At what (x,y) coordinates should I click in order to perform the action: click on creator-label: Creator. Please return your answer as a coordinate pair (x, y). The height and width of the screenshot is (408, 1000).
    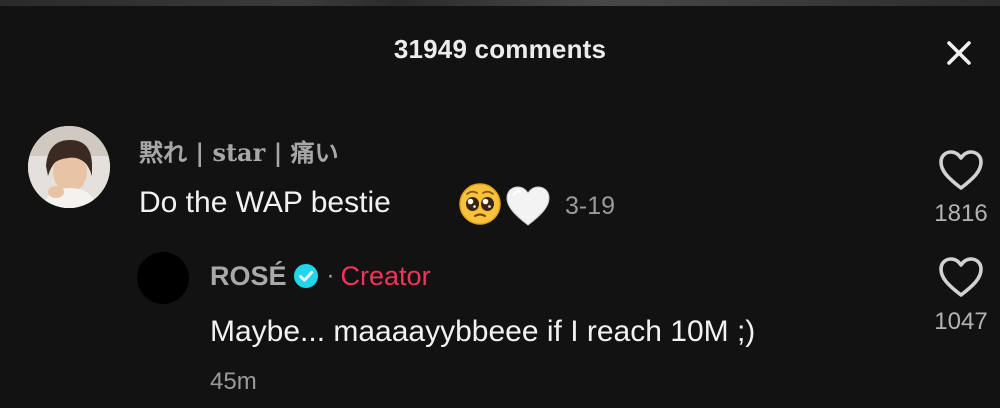
    Looking at the image, I should click on (385, 275).